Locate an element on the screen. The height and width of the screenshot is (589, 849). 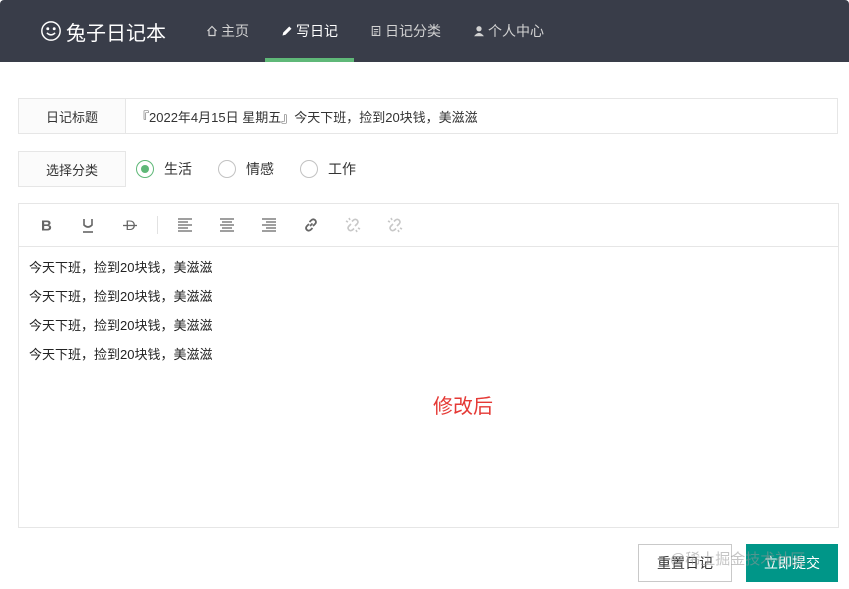
nav-label: 主页 is located at coordinates (235, 31).